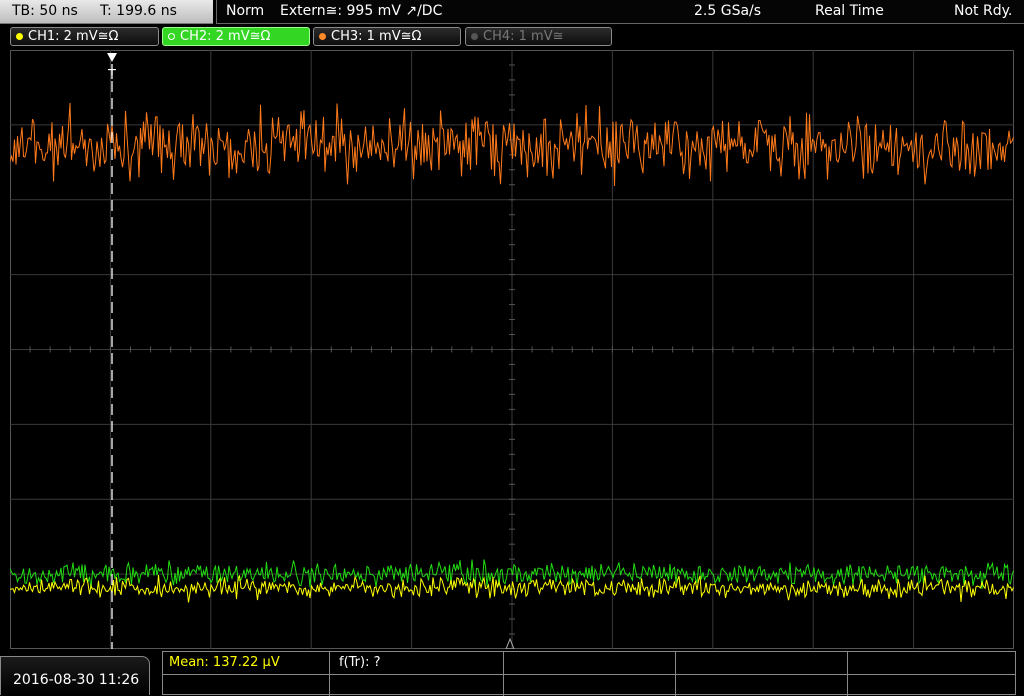 Image resolution: width=1024 pixels, height=696 pixels. I want to click on channel-label: CH2: 2 mV≅Ω, so click(225, 36).